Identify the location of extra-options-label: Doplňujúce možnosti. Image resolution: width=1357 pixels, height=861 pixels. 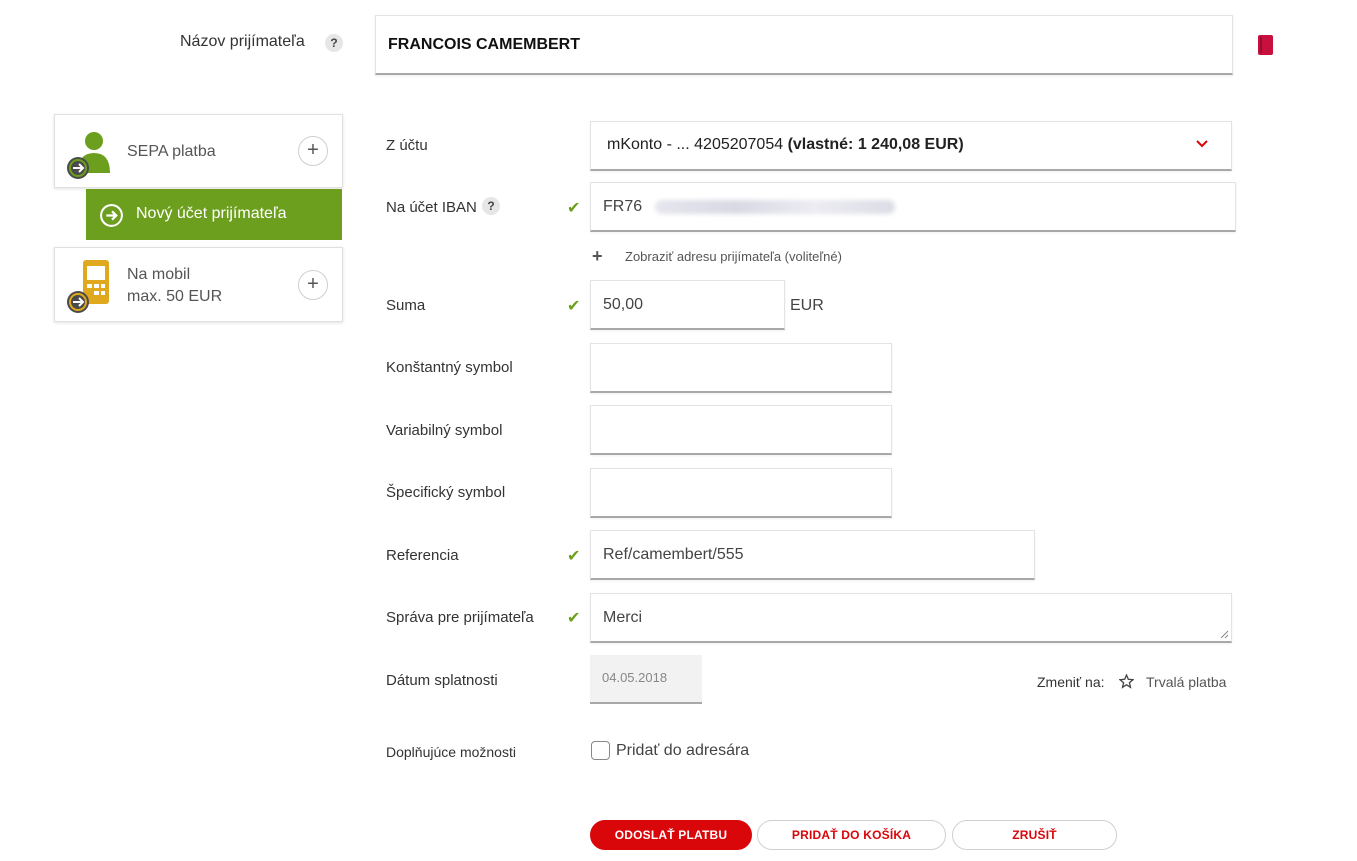
(451, 752).